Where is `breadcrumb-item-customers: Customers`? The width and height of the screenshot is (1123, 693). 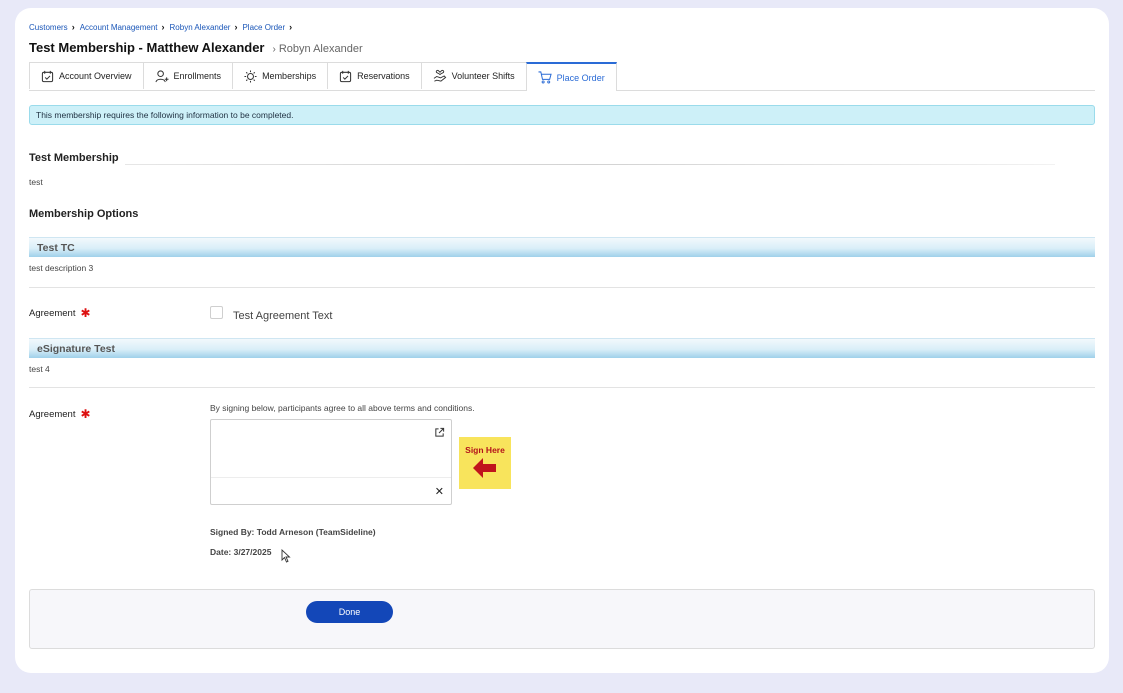
breadcrumb-item-customers: Customers is located at coordinates (48, 27).